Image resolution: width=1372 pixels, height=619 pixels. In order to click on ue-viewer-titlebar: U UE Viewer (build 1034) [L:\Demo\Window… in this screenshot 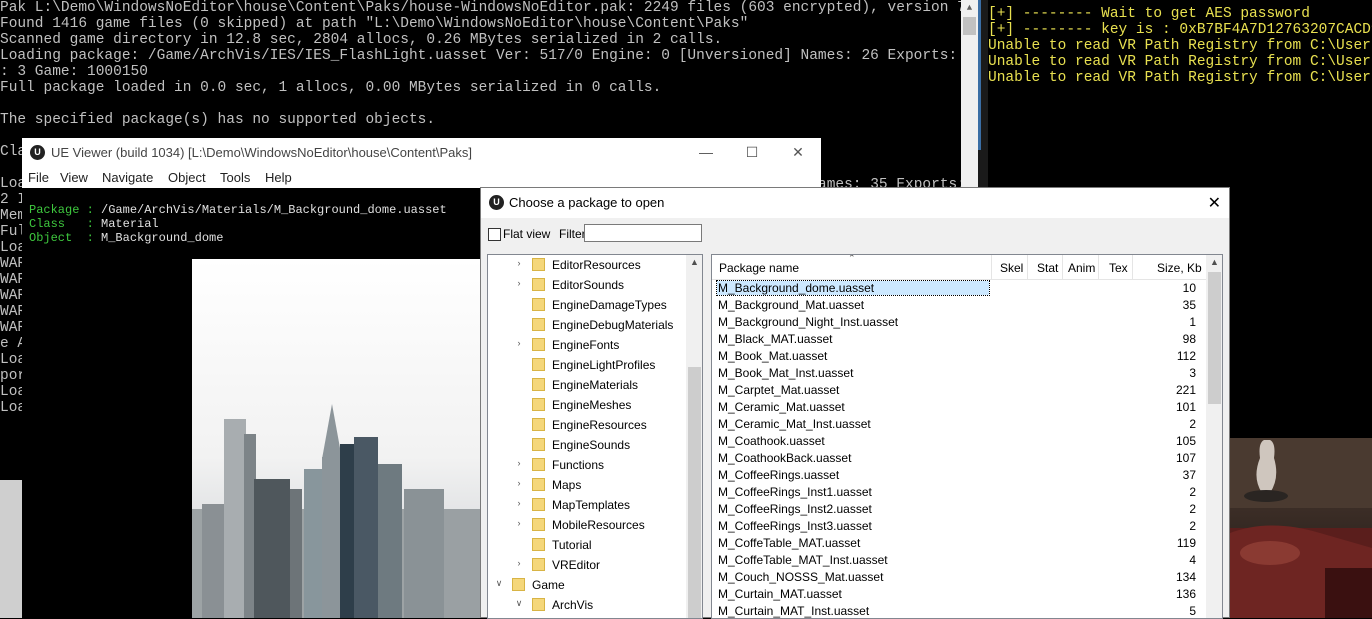, I will do `click(421, 153)`.